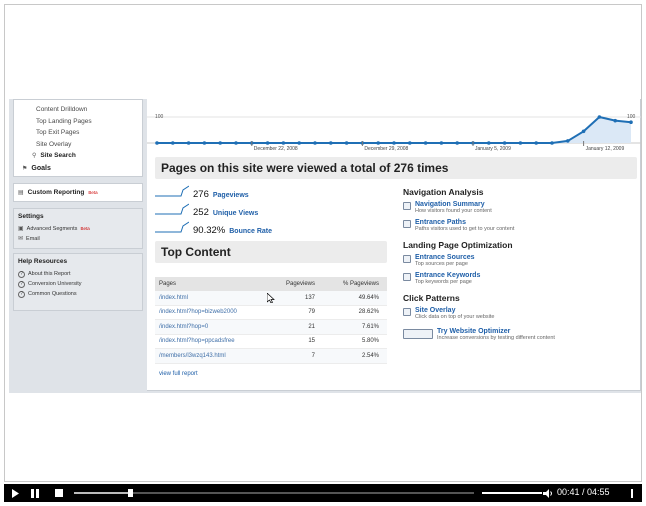  I want to click on section-heading: Click Patterns, so click(431, 298).